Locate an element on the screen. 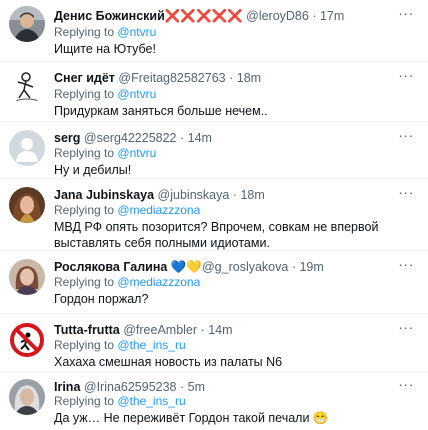  tweet-header: Снег идёт @Freitag82582763 · 18m is located at coordinates (224, 78).